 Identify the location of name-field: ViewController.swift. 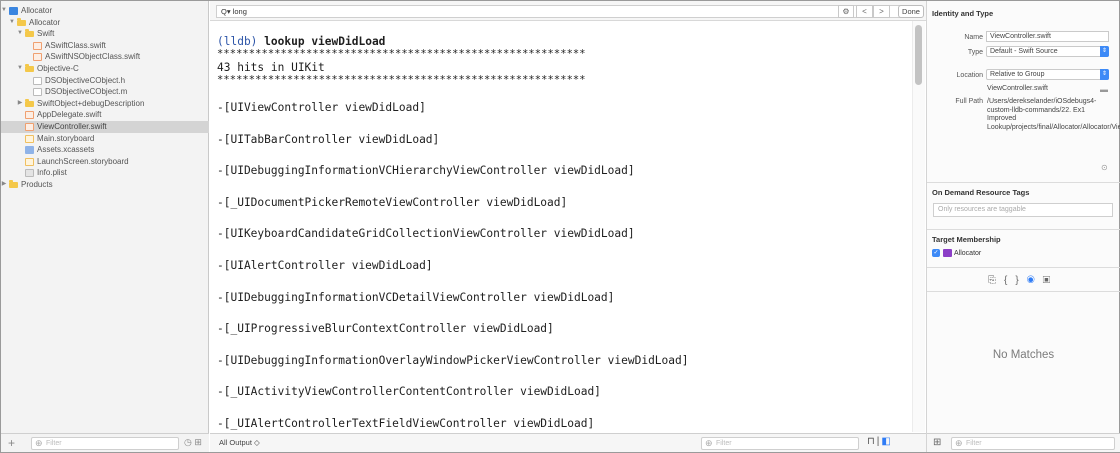
(1047, 36).